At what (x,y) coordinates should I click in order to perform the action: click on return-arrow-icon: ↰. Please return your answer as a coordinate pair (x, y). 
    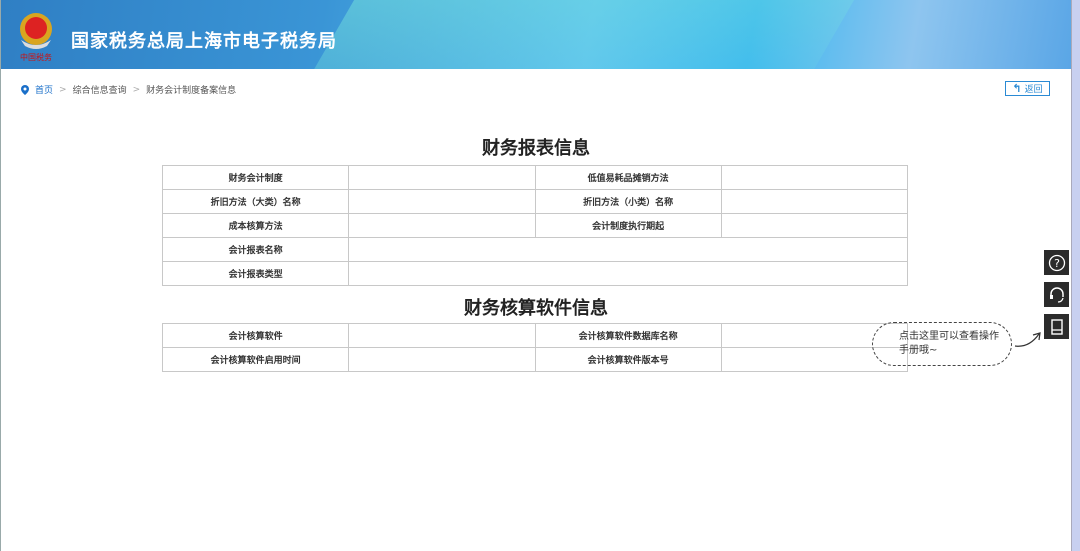
    Looking at the image, I should click on (1017, 88).